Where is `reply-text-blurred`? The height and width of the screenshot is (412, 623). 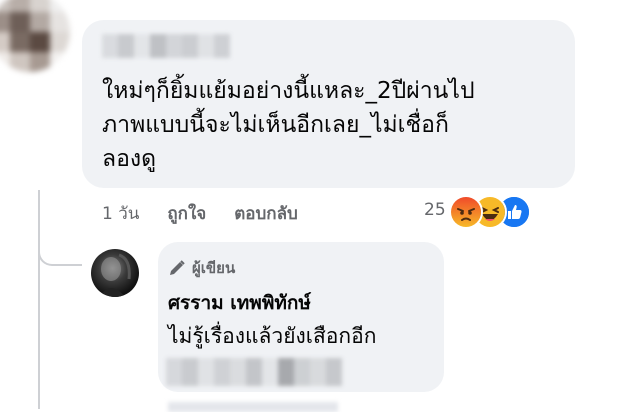
reply-text-blurred is located at coordinates (254, 372).